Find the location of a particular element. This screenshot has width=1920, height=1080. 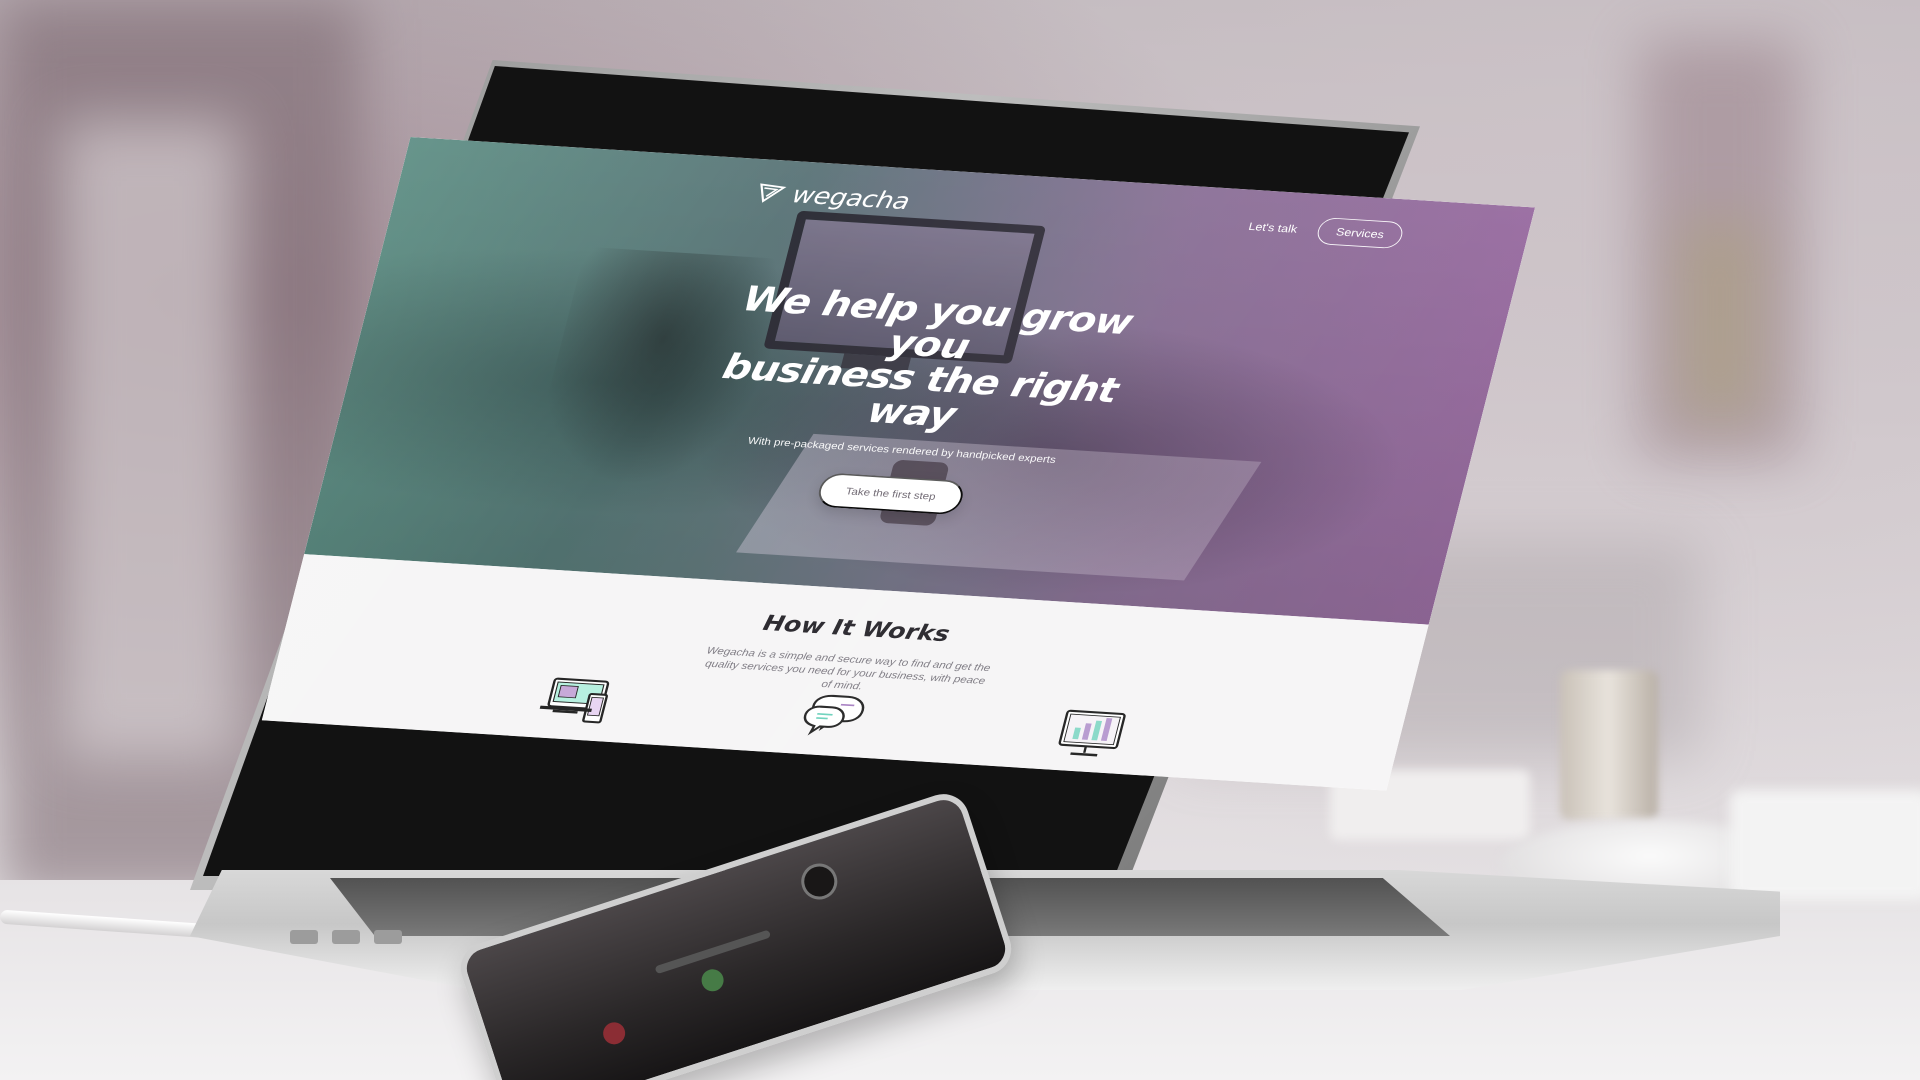

chat-bubbles-icon is located at coordinates (834, 715).